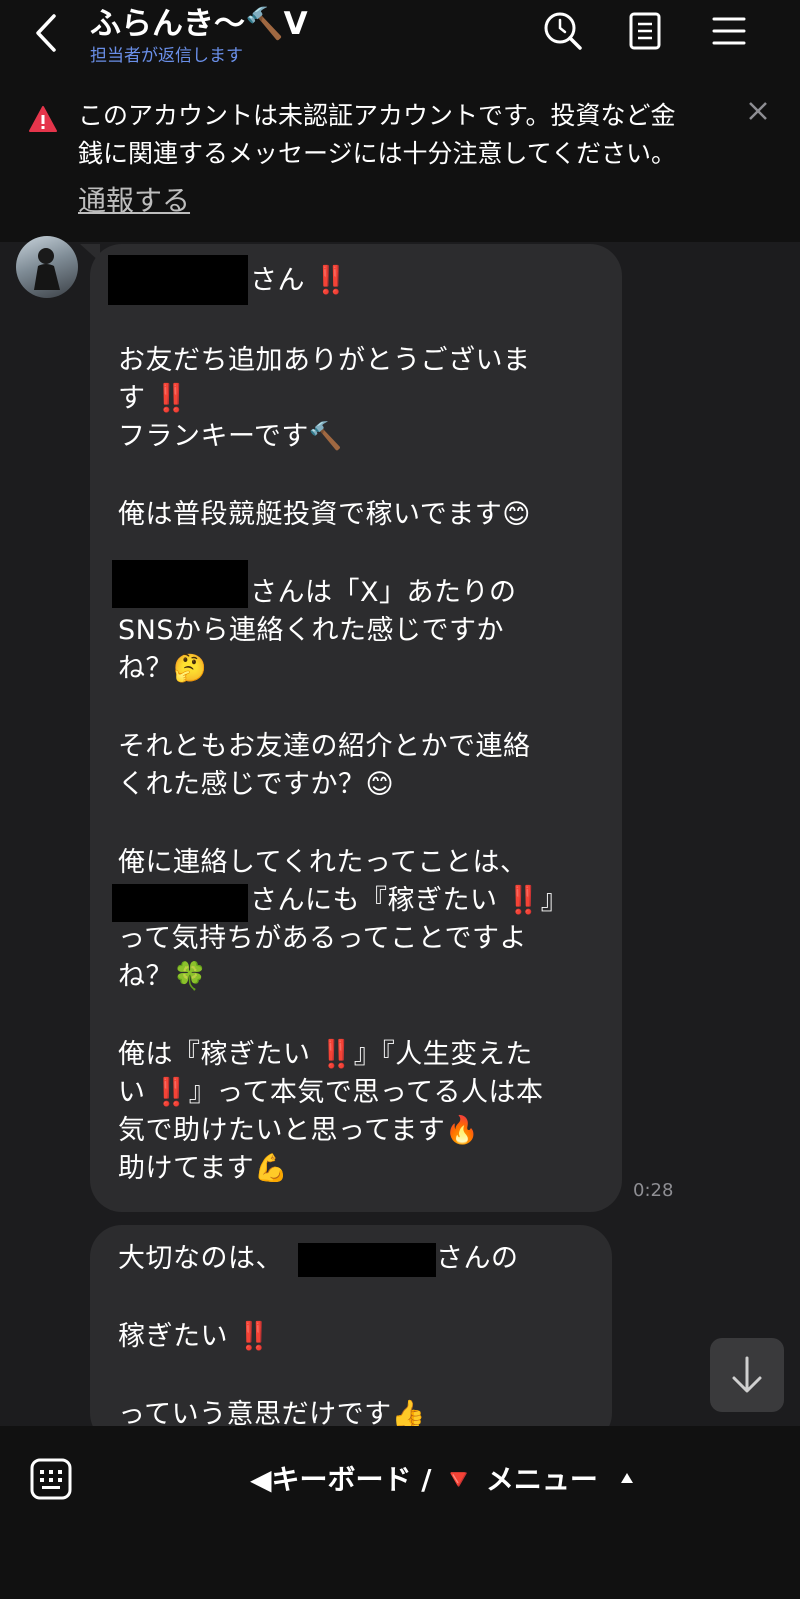 This screenshot has height=1599, width=800. I want to click on message-line: 気で助けたいと思ってます🔥, so click(299, 1130).